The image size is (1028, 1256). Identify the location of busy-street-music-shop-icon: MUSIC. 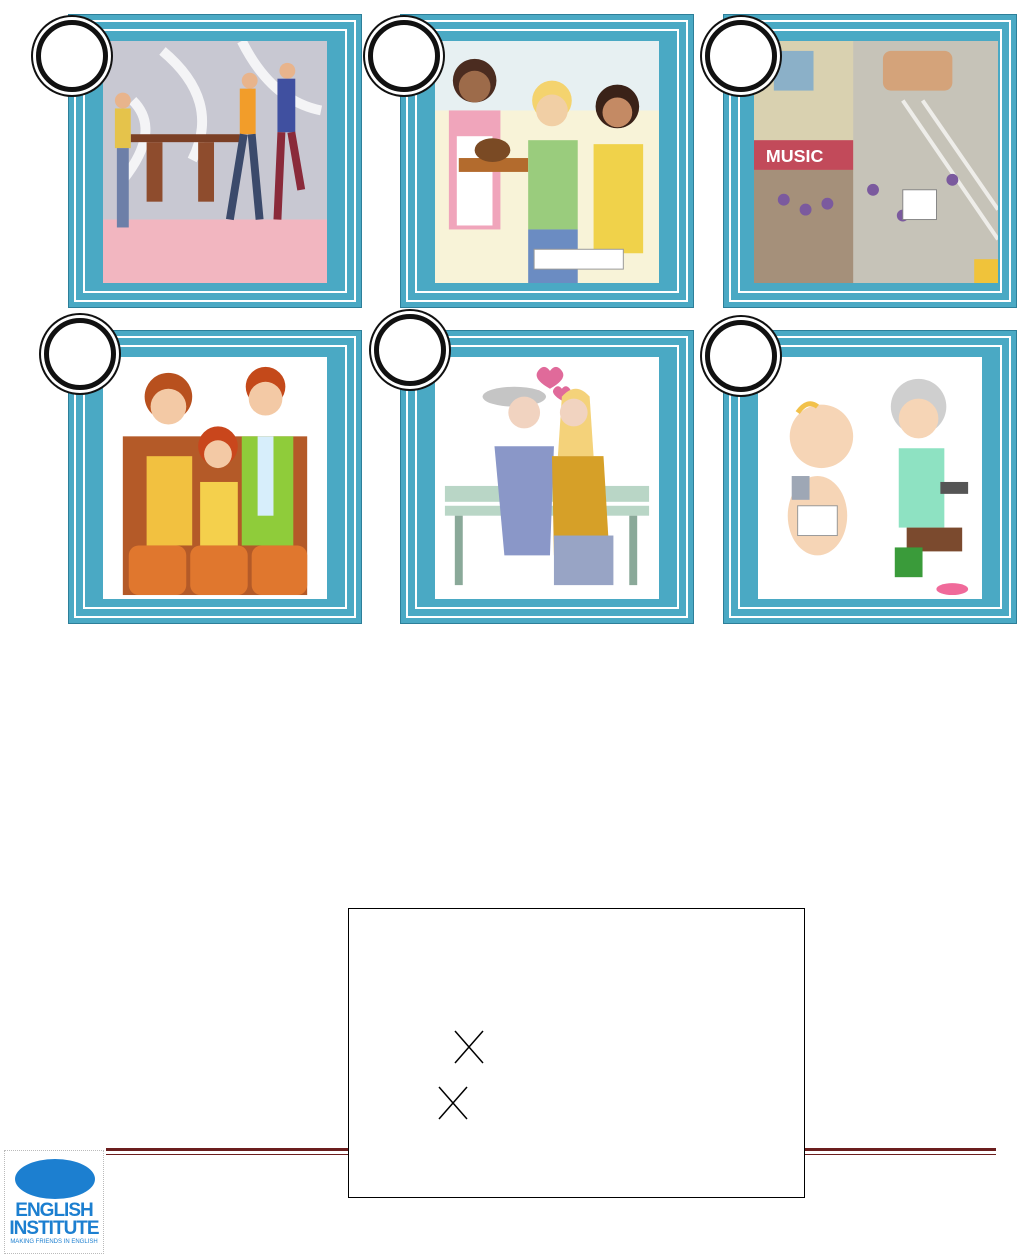
(876, 162).